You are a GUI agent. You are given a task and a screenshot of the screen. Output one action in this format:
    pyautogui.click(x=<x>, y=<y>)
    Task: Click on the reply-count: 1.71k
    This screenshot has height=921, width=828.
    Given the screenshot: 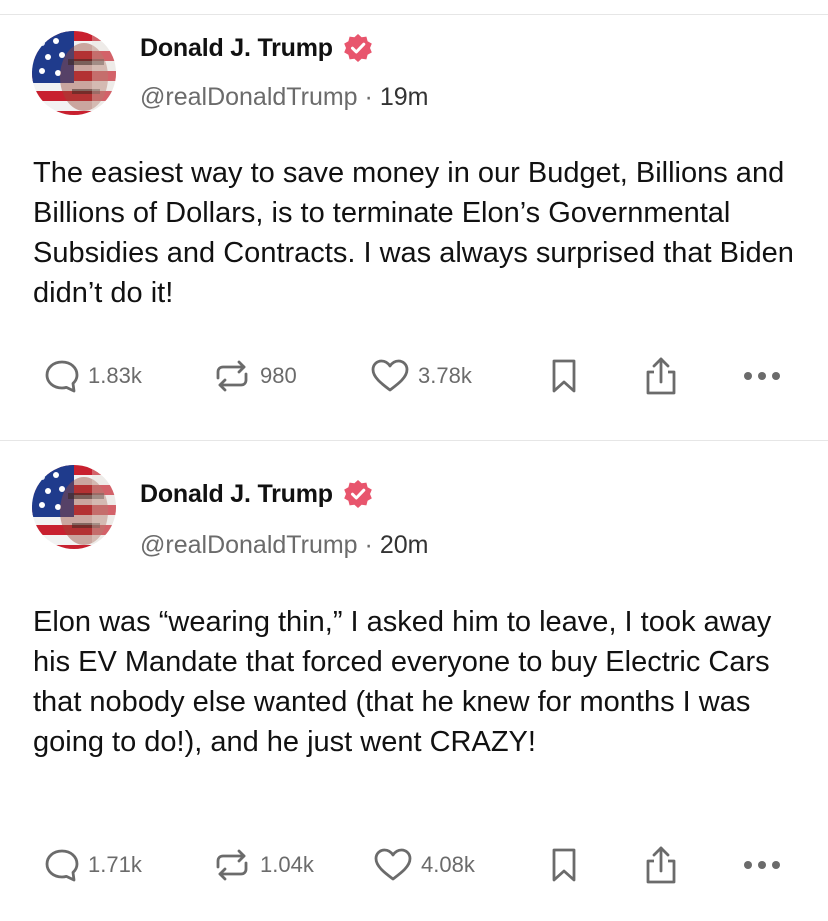 What is the action you would take?
    pyautogui.click(x=115, y=864)
    